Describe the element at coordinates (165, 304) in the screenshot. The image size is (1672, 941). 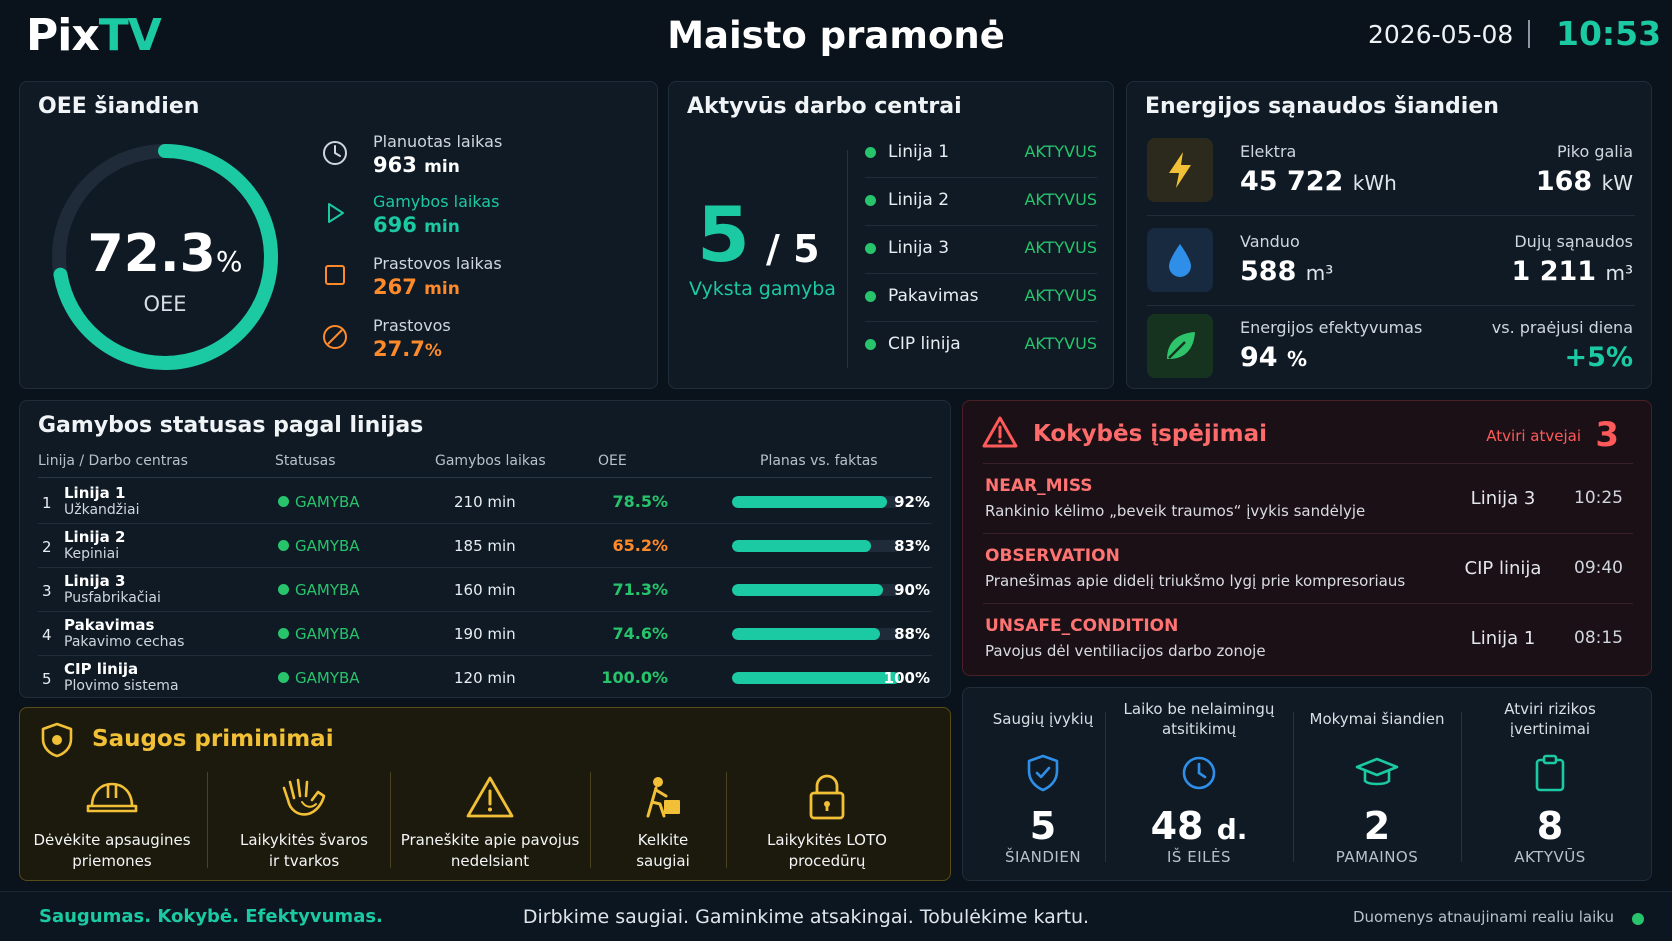
I see `oee-label: OEE` at that location.